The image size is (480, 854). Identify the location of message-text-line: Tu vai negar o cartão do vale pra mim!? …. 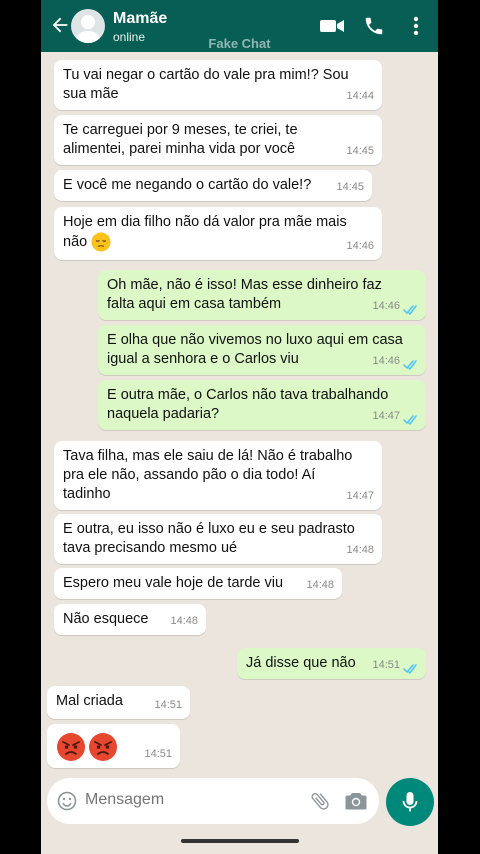
(206, 75).